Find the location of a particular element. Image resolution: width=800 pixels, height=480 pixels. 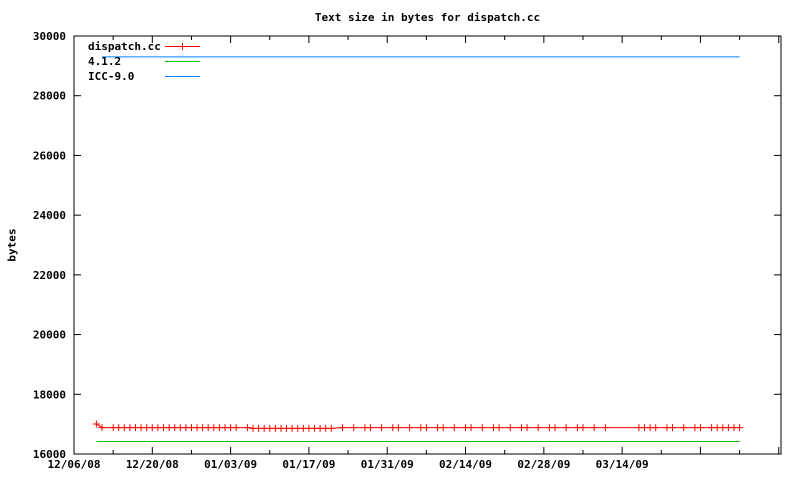

y-tick-label: 18000 is located at coordinates (49, 394).